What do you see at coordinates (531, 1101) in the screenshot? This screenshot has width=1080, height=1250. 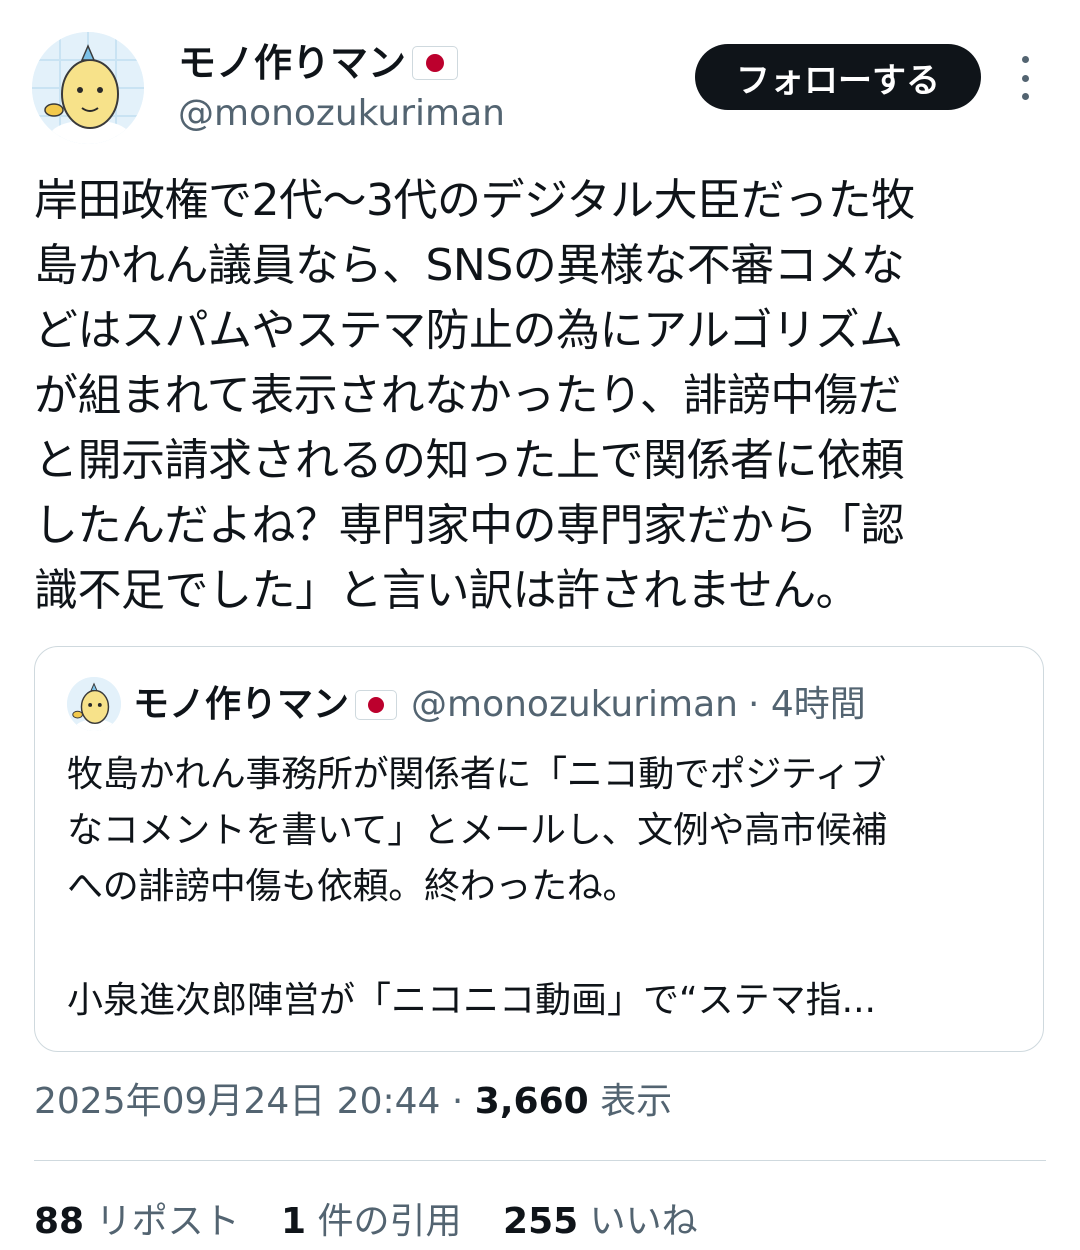 I see `view-count: 3,660` at bounding box center [531, 1101].